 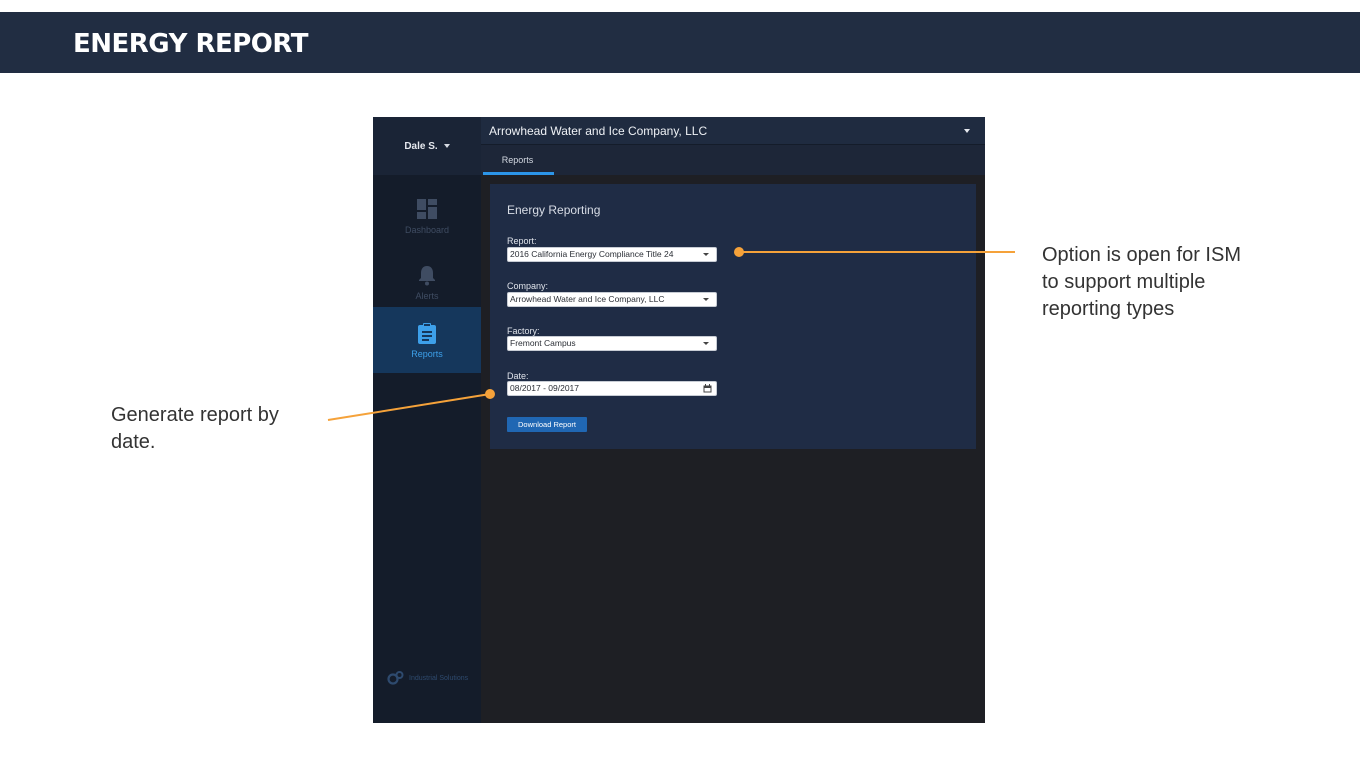 What do you see at coordinates (671, 334) in the screenshot?
I see `callout-lines` at bounding box center [671, 334].